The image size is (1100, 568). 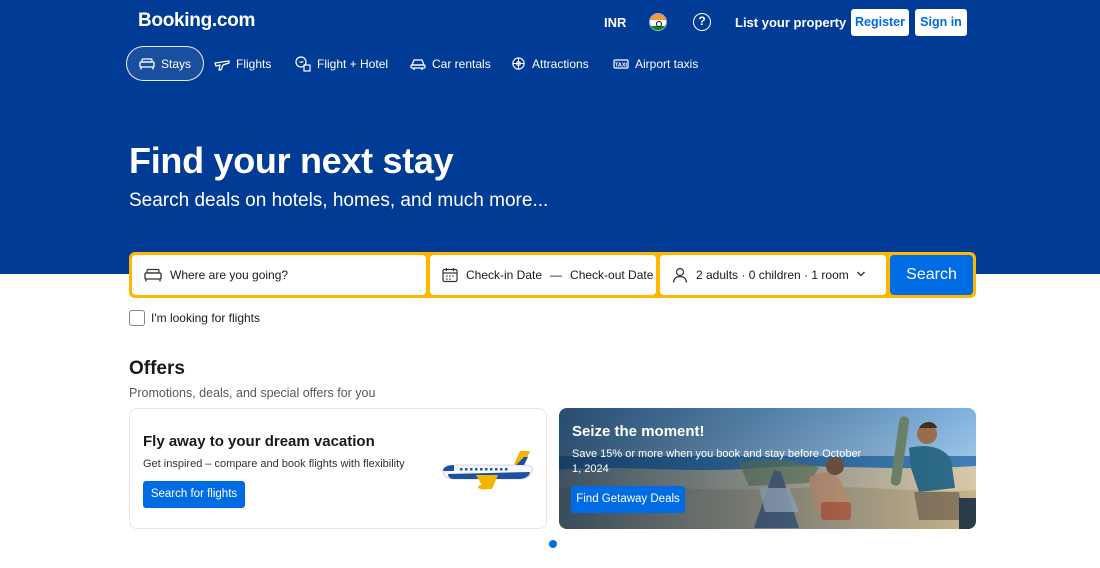 What do you see at coordinates (461, 63) in the screenshot?
I see `tab-label: Car rentals` at bounding box center [461, 63].